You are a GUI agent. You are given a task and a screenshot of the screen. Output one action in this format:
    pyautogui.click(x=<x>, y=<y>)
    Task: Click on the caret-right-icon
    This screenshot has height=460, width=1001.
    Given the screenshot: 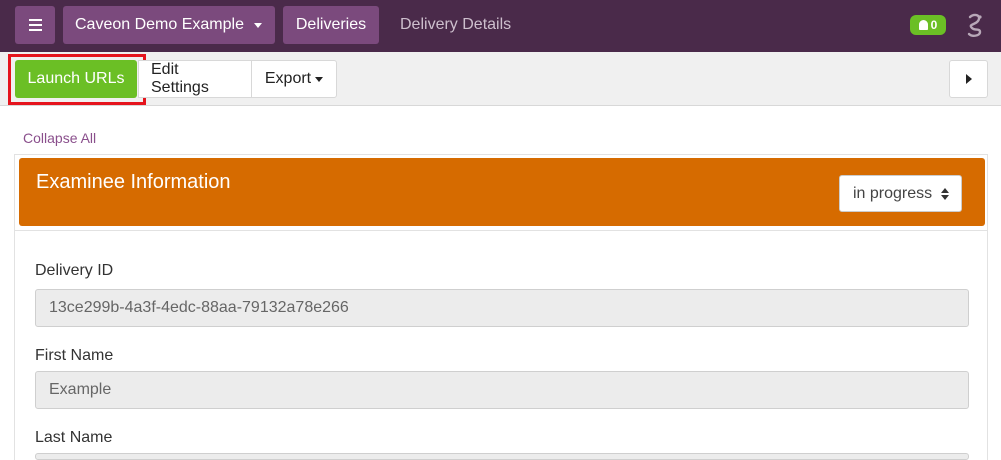 What is the action you would take?
    pyautogui.click(x=968, y=79)
    